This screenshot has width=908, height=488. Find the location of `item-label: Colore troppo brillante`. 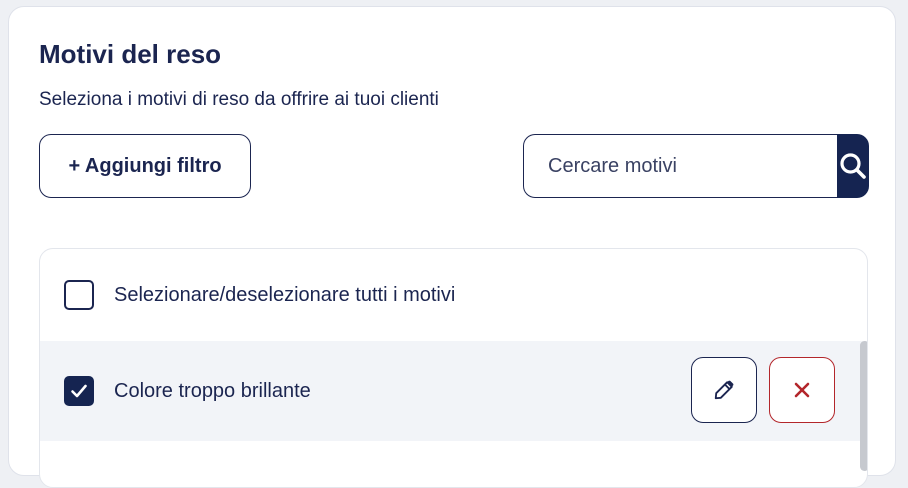

item-label: Colore troppo brillante is located at coordinates (212, 390).